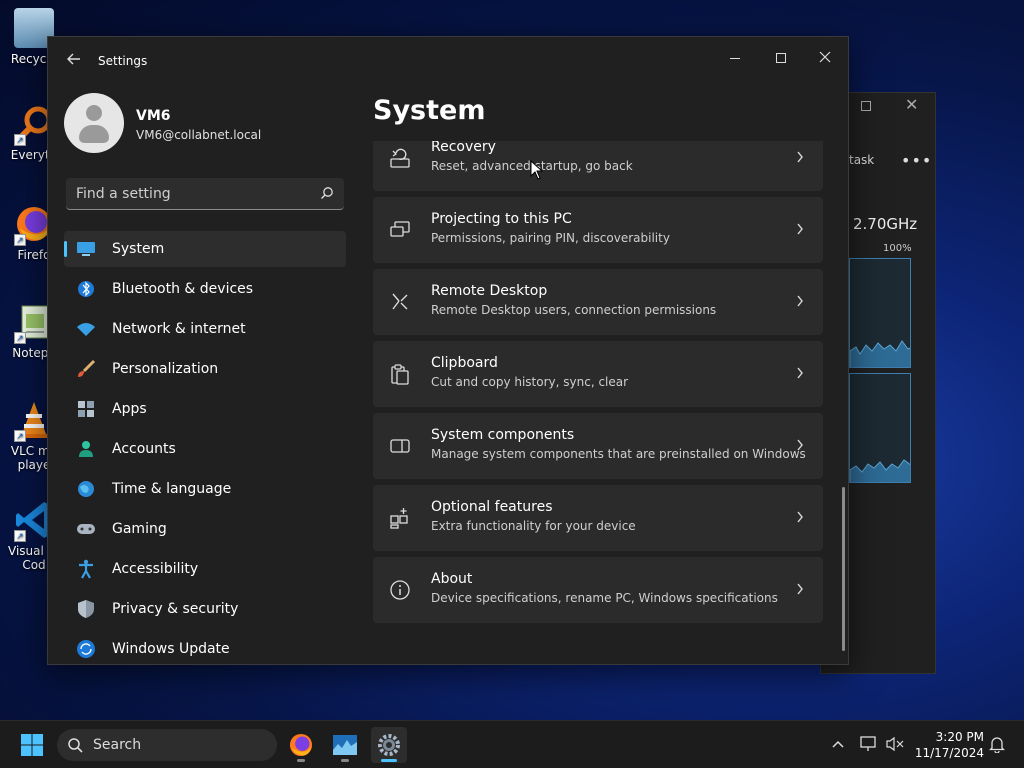  I want to click on accessibility-icon, so click(86, 569).